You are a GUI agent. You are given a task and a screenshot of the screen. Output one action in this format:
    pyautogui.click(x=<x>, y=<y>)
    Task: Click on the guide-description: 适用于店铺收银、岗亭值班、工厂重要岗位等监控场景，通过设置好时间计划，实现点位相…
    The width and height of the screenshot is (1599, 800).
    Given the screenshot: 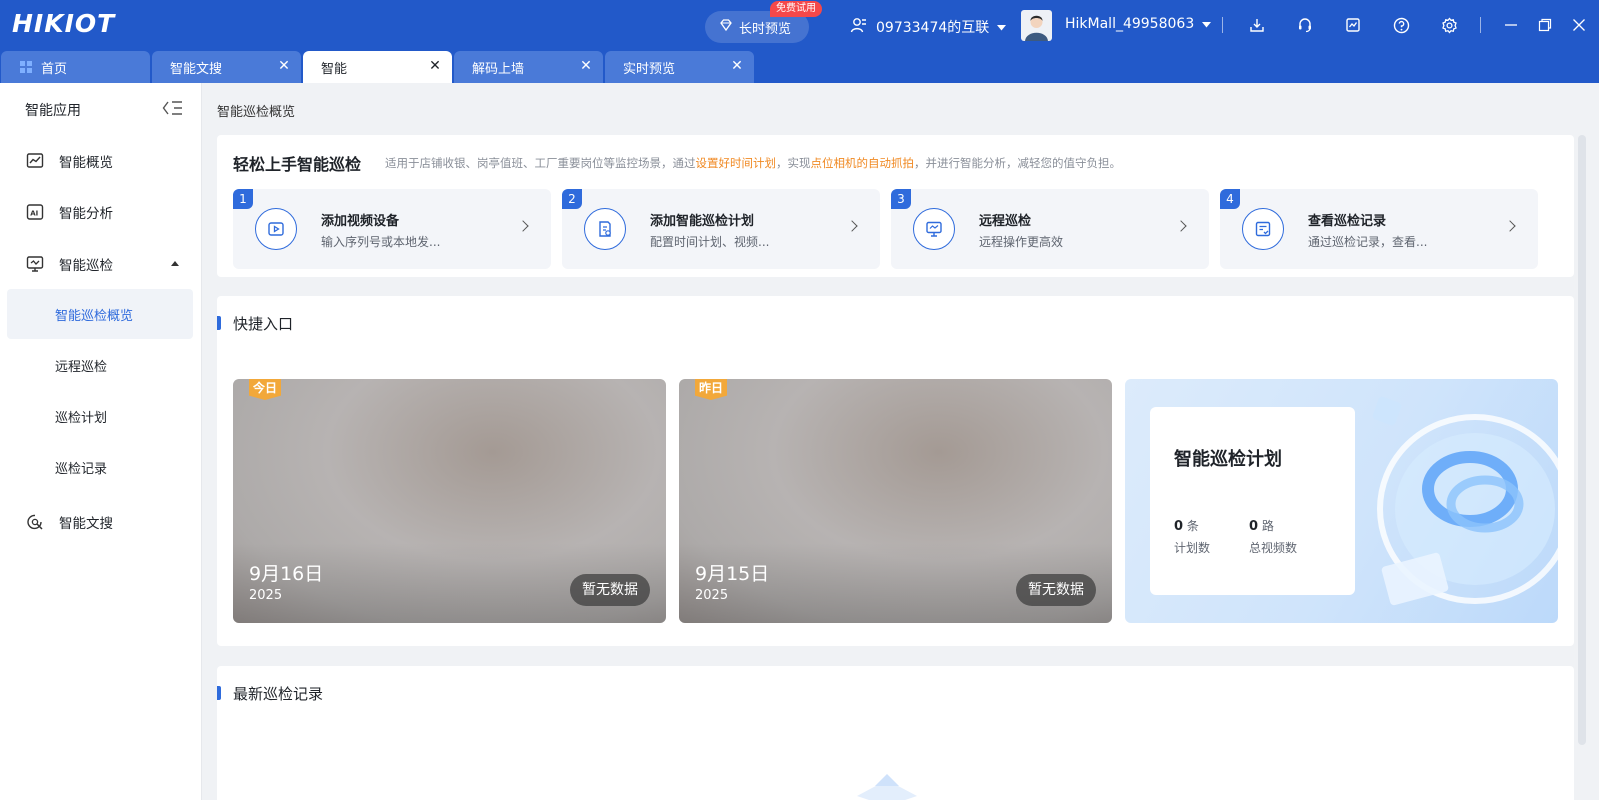 What is the action you would take?
    pyautogui.click(x=753, y=163)
    